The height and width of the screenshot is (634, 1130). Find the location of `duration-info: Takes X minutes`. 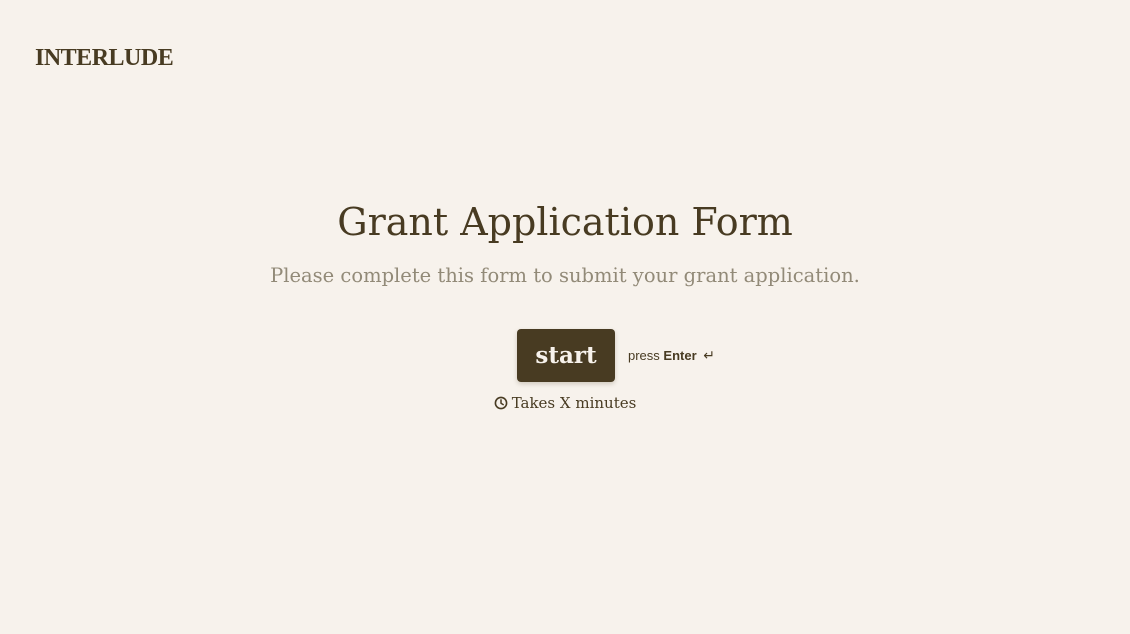

duration-info: Takes X minutes is located at coordinates (565, 403).